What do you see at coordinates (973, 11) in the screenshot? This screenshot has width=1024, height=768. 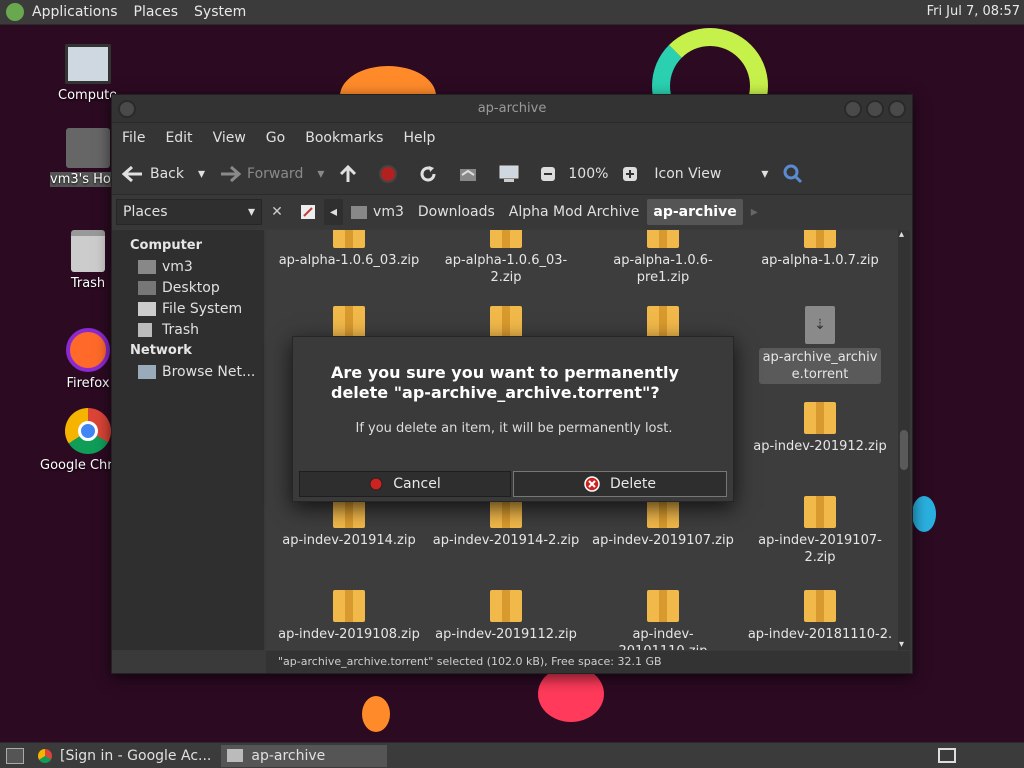 I see `clock: Fri Jul 7, 08:57` at bounding box center [973, 11].